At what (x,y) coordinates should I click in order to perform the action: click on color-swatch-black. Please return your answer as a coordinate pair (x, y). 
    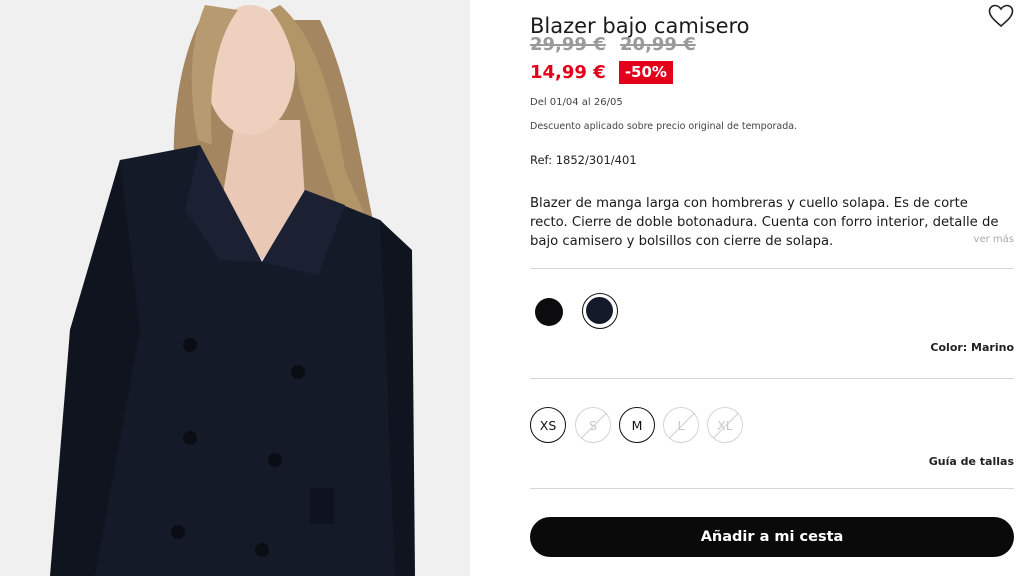
    Looking at the image, I should click on (549, 312).